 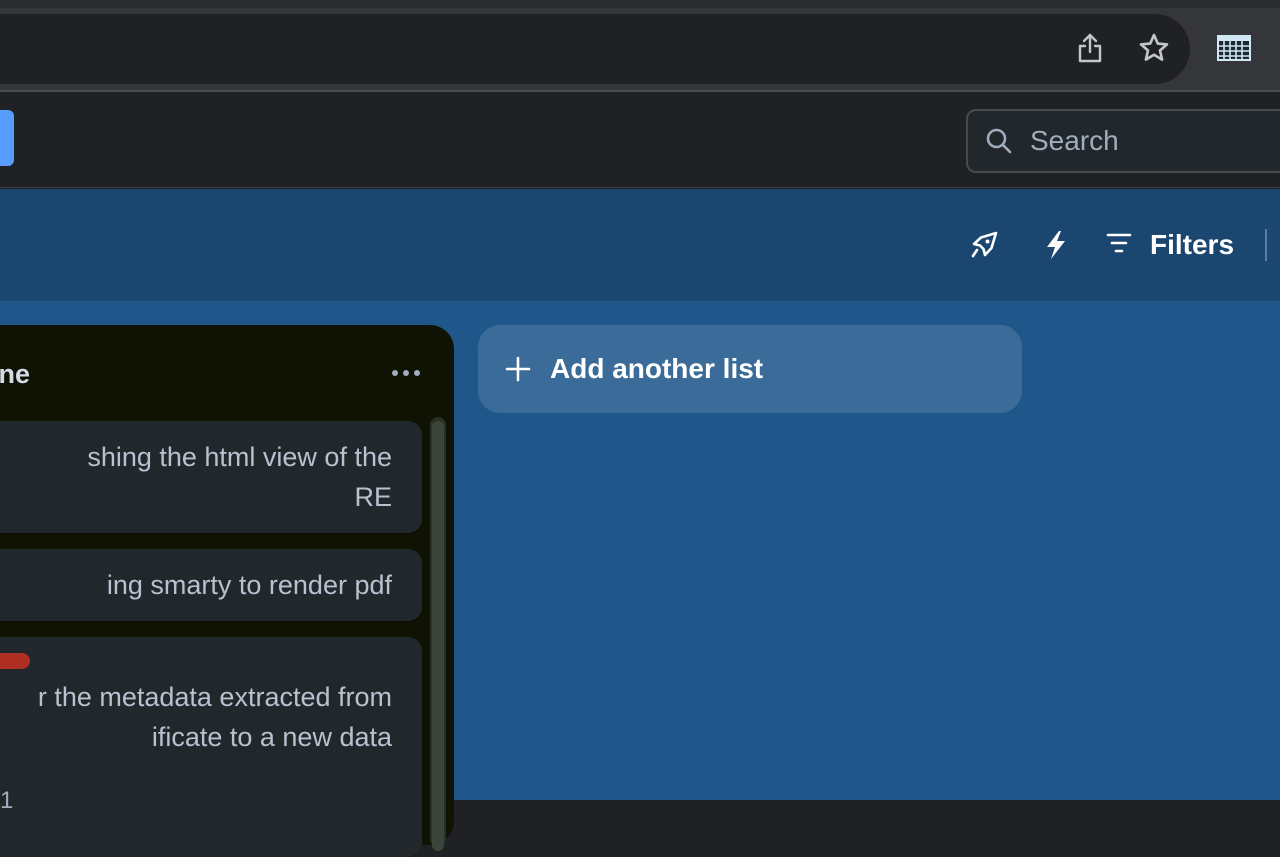 I want to click on card-label, so click(x=15, y=661).